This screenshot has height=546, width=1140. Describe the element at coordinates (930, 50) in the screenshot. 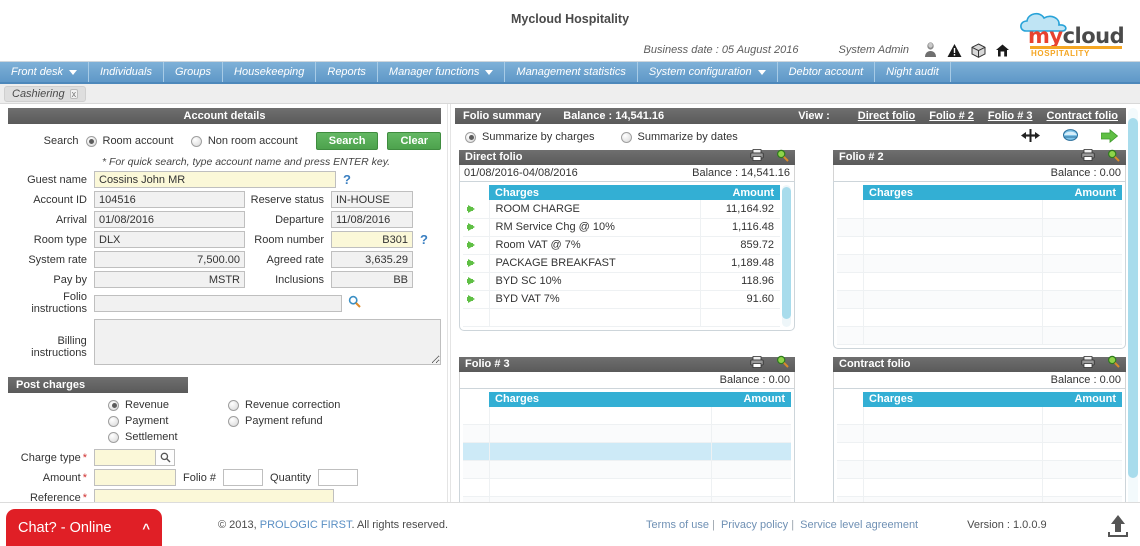

I see `user-icon` at that location.